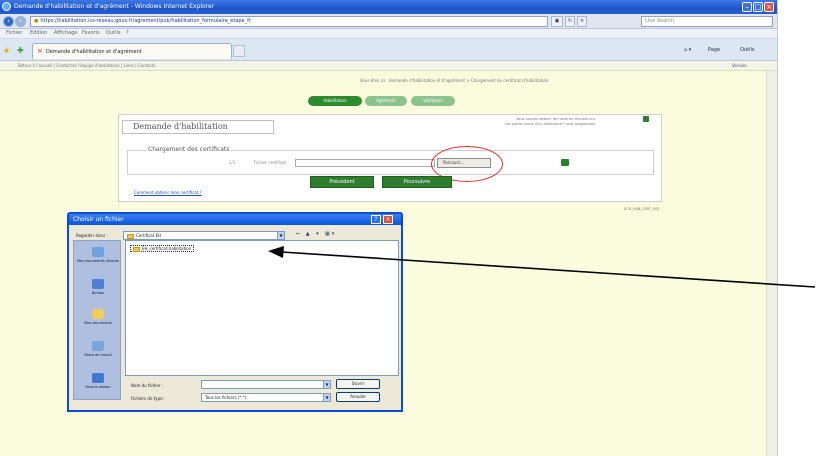  I want to click on annotation-arrow-head, so click(276, 252).